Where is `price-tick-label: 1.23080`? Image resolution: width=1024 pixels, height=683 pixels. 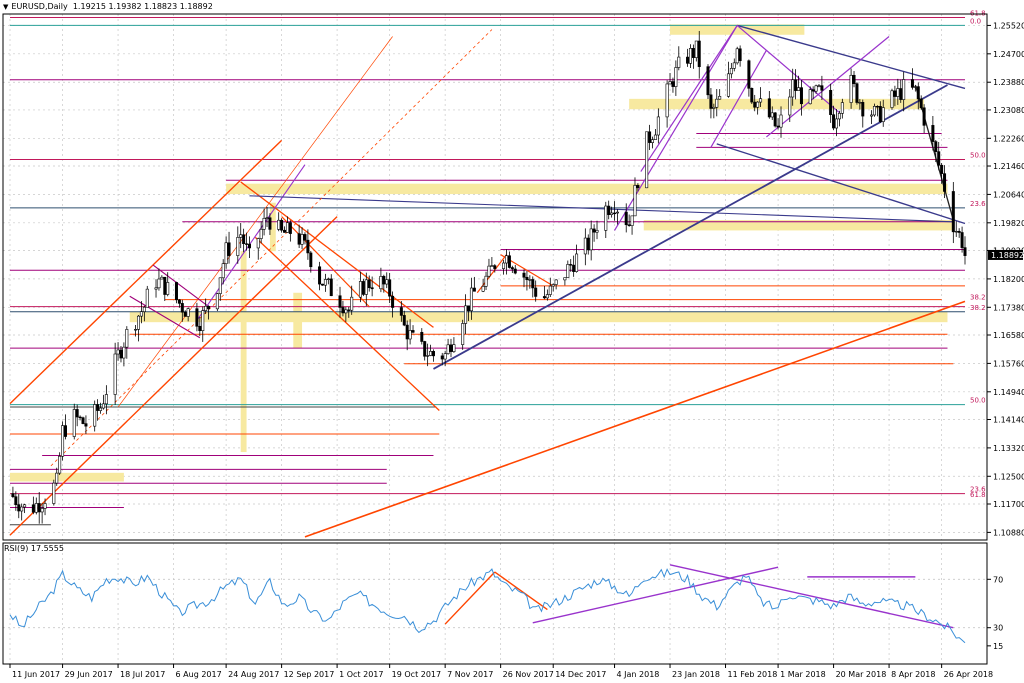 price-tick-label: 1.23080 is located at coordinates (1008, 110).